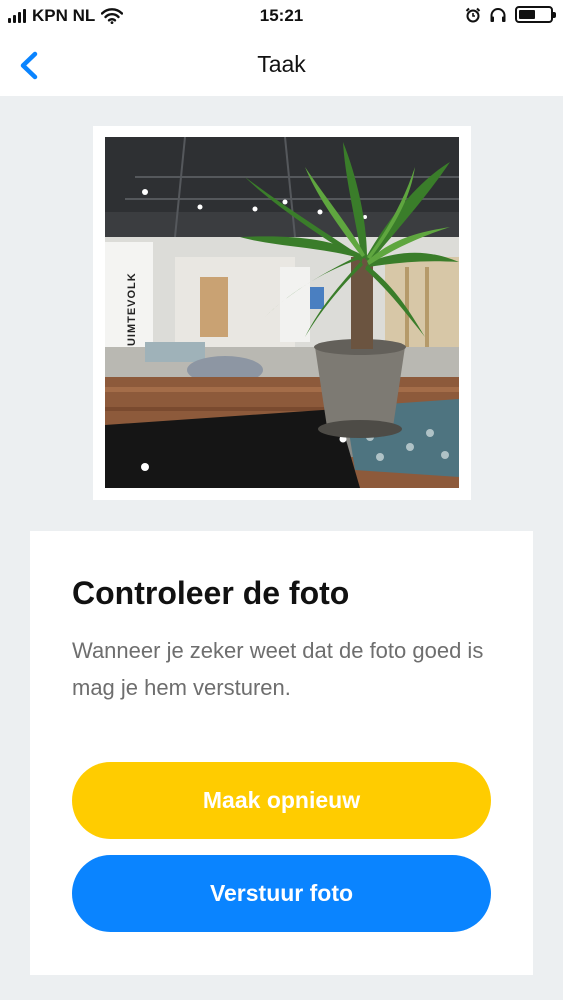 Image resolution: width=563 pixels, height=1000 pixels. Describe the element at coordinates (535, 14) in the screenshot. I see `battery-icon` at that location.